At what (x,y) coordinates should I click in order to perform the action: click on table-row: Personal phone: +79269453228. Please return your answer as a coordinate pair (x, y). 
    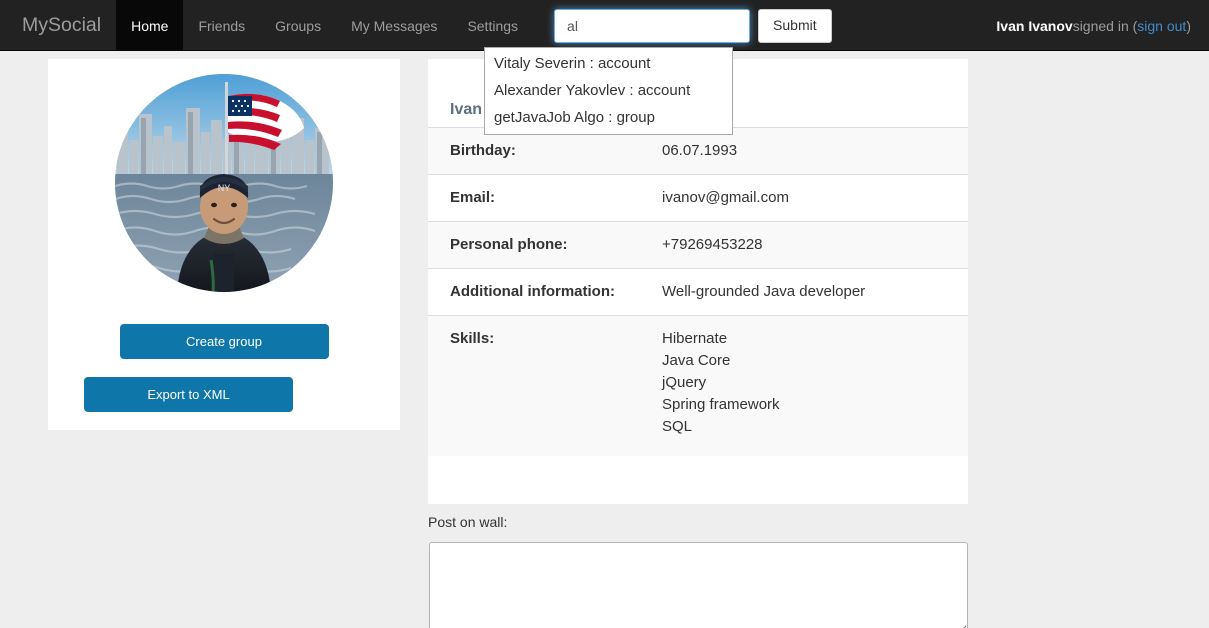
    Looking at the image, I should click on (698, 245).